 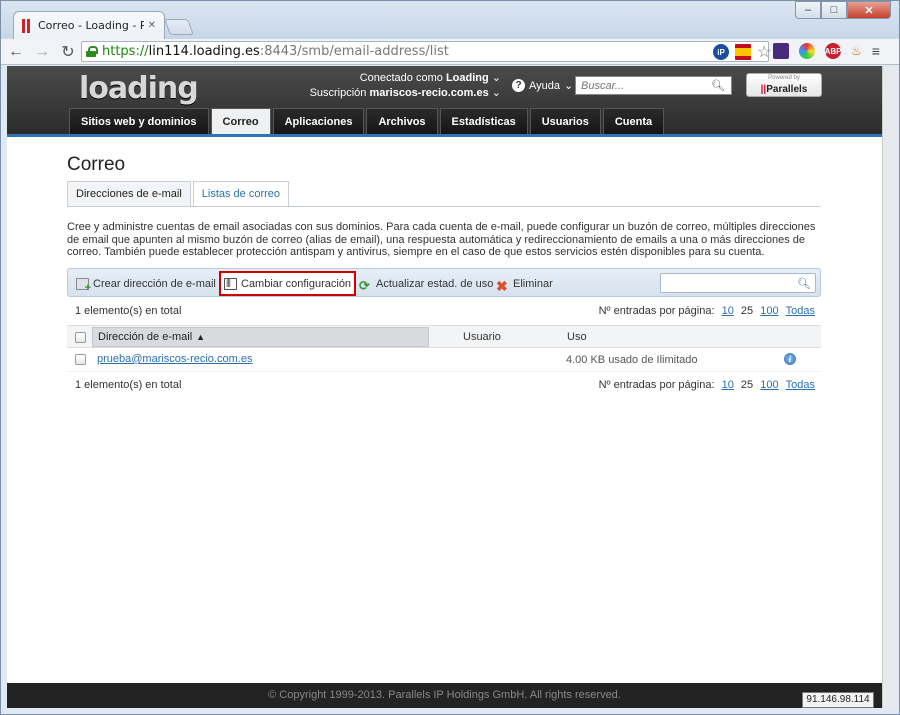 What do you see at coordinates (502, 286) in the screenshot?
I see `delete-x-icon: ✖` at bounding box center [502, 286].